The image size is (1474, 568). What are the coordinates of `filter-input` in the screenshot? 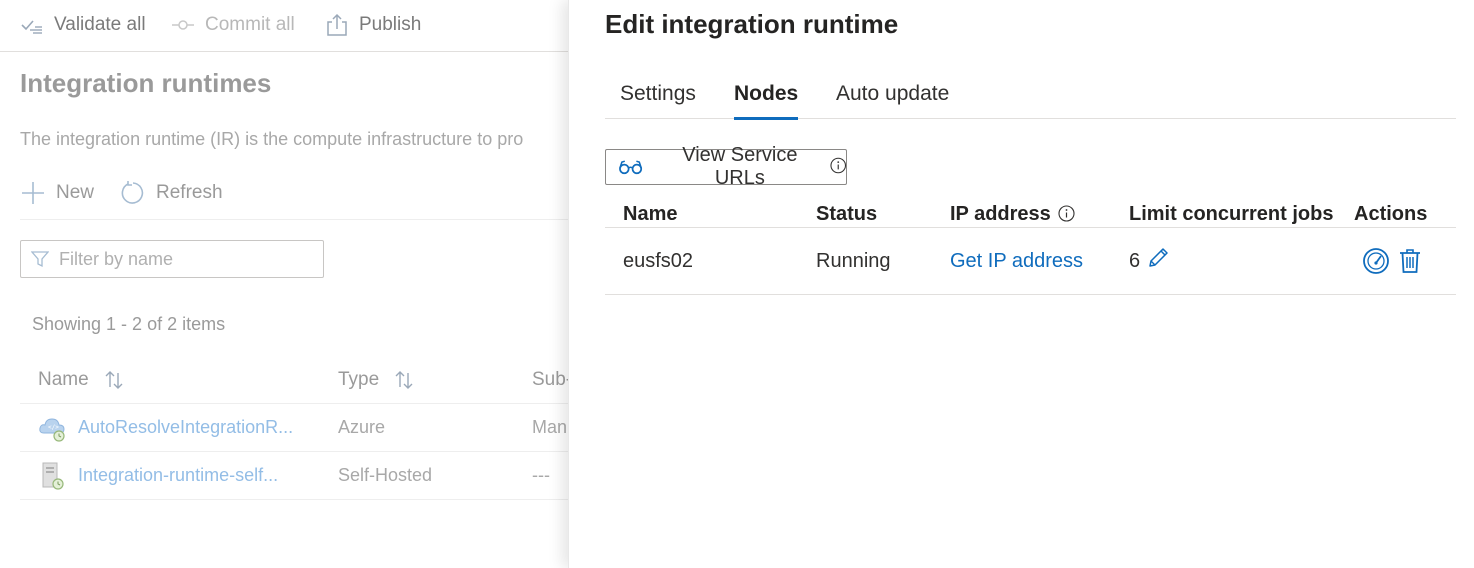 It's located at (184, 259).